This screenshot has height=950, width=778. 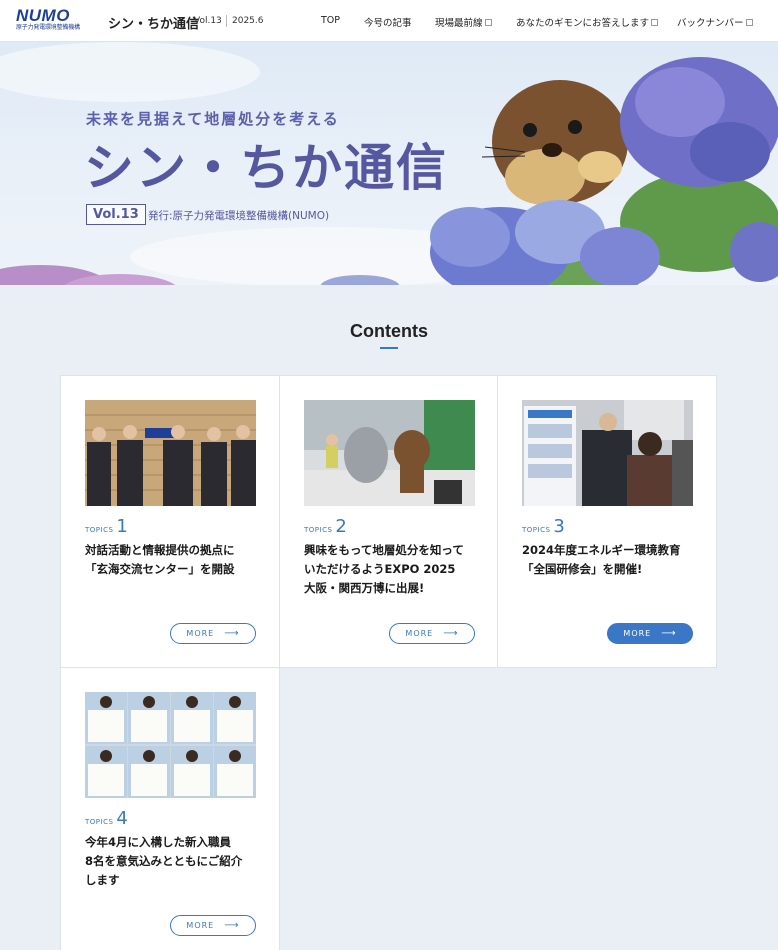 I want to click on title-line: 「玄海交流センター」を開設, so click(x=160, y=569).